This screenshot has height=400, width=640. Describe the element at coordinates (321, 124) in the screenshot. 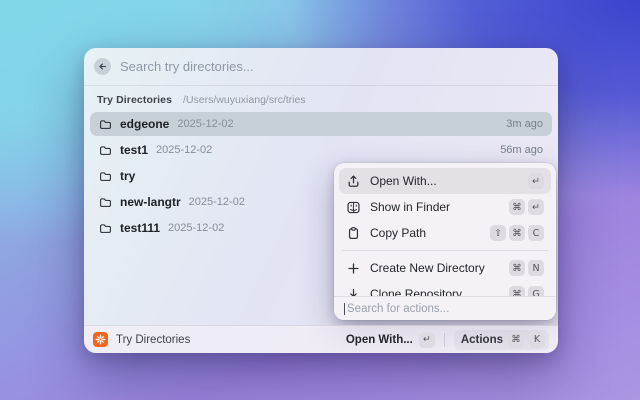

I see `list-item-edgeone: edgeone 2025-12-02 3m ago` at that location.